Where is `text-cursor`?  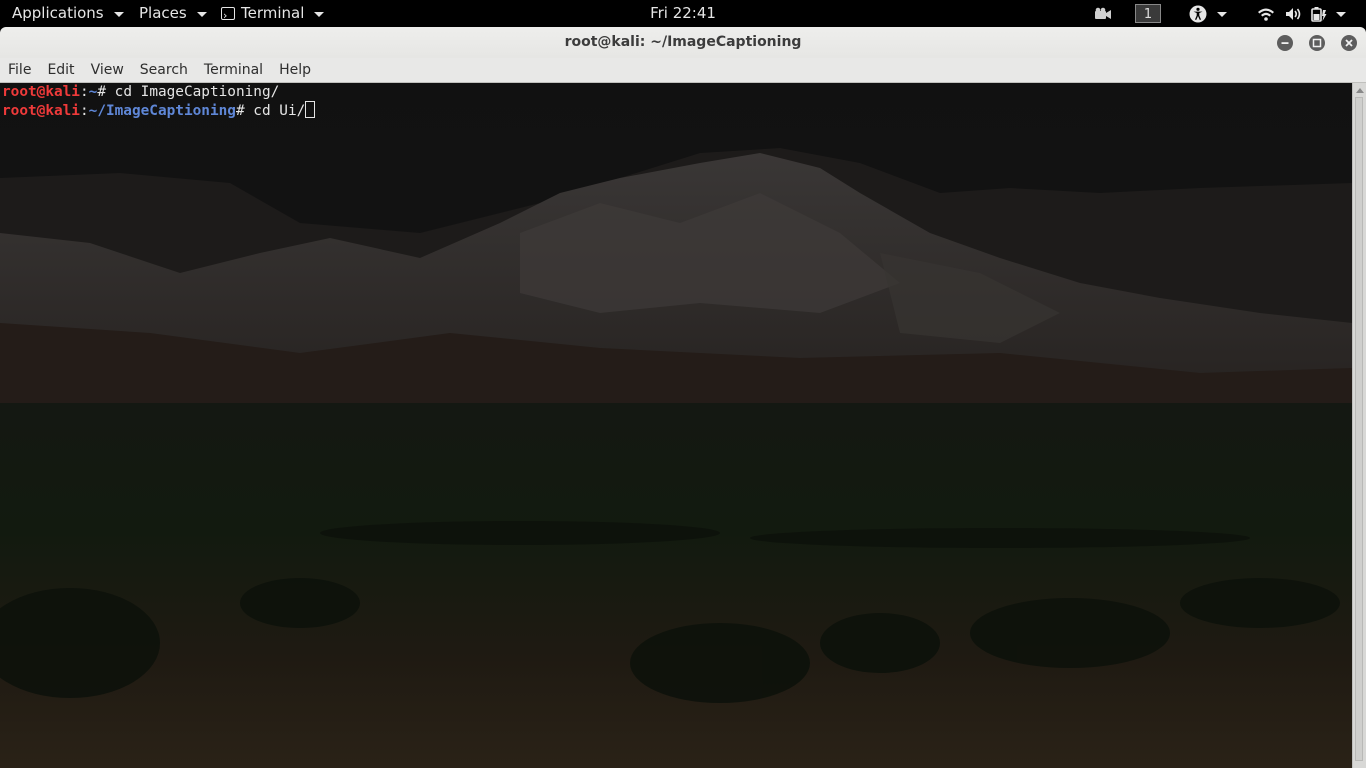 text-cursor is located at coordinates (310, 109).